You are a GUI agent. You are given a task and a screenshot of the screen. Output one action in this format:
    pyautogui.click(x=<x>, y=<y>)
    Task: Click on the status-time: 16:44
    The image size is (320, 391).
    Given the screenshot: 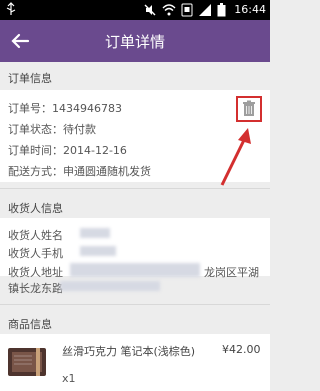 What is the action you would take?
    pyautogui.click(x=250, y=9)
    